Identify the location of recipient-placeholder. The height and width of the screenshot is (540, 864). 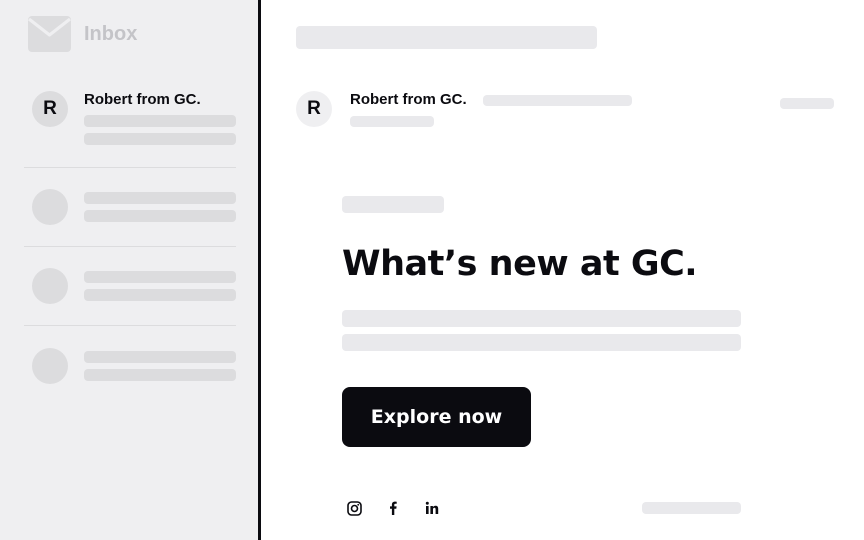
(392, 121).